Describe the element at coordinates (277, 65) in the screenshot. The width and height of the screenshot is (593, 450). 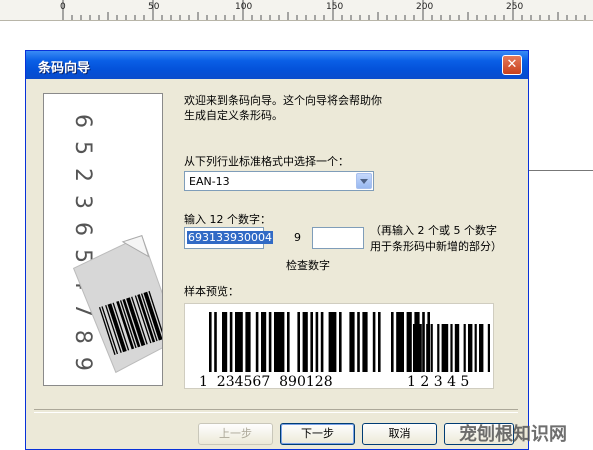
I see `dialog-titlebar: 条码向导 ✕` at that location.